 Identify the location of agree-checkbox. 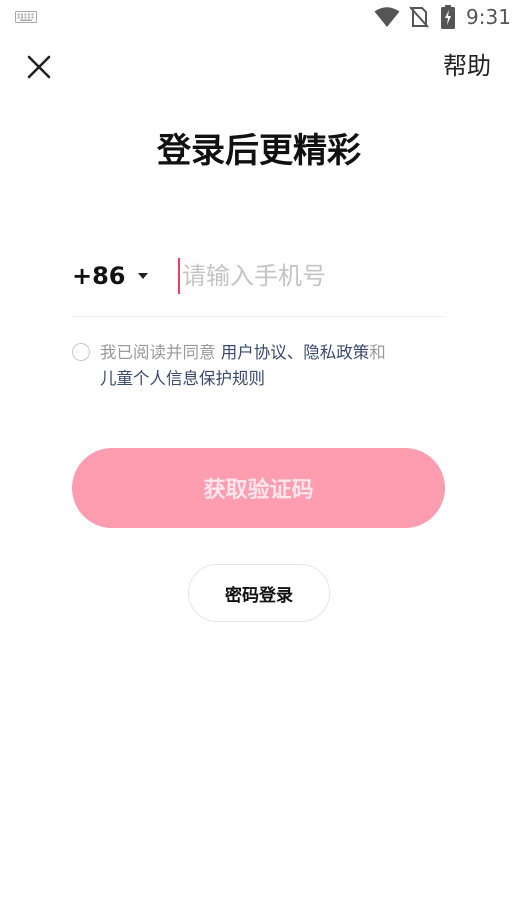
(81, 352).